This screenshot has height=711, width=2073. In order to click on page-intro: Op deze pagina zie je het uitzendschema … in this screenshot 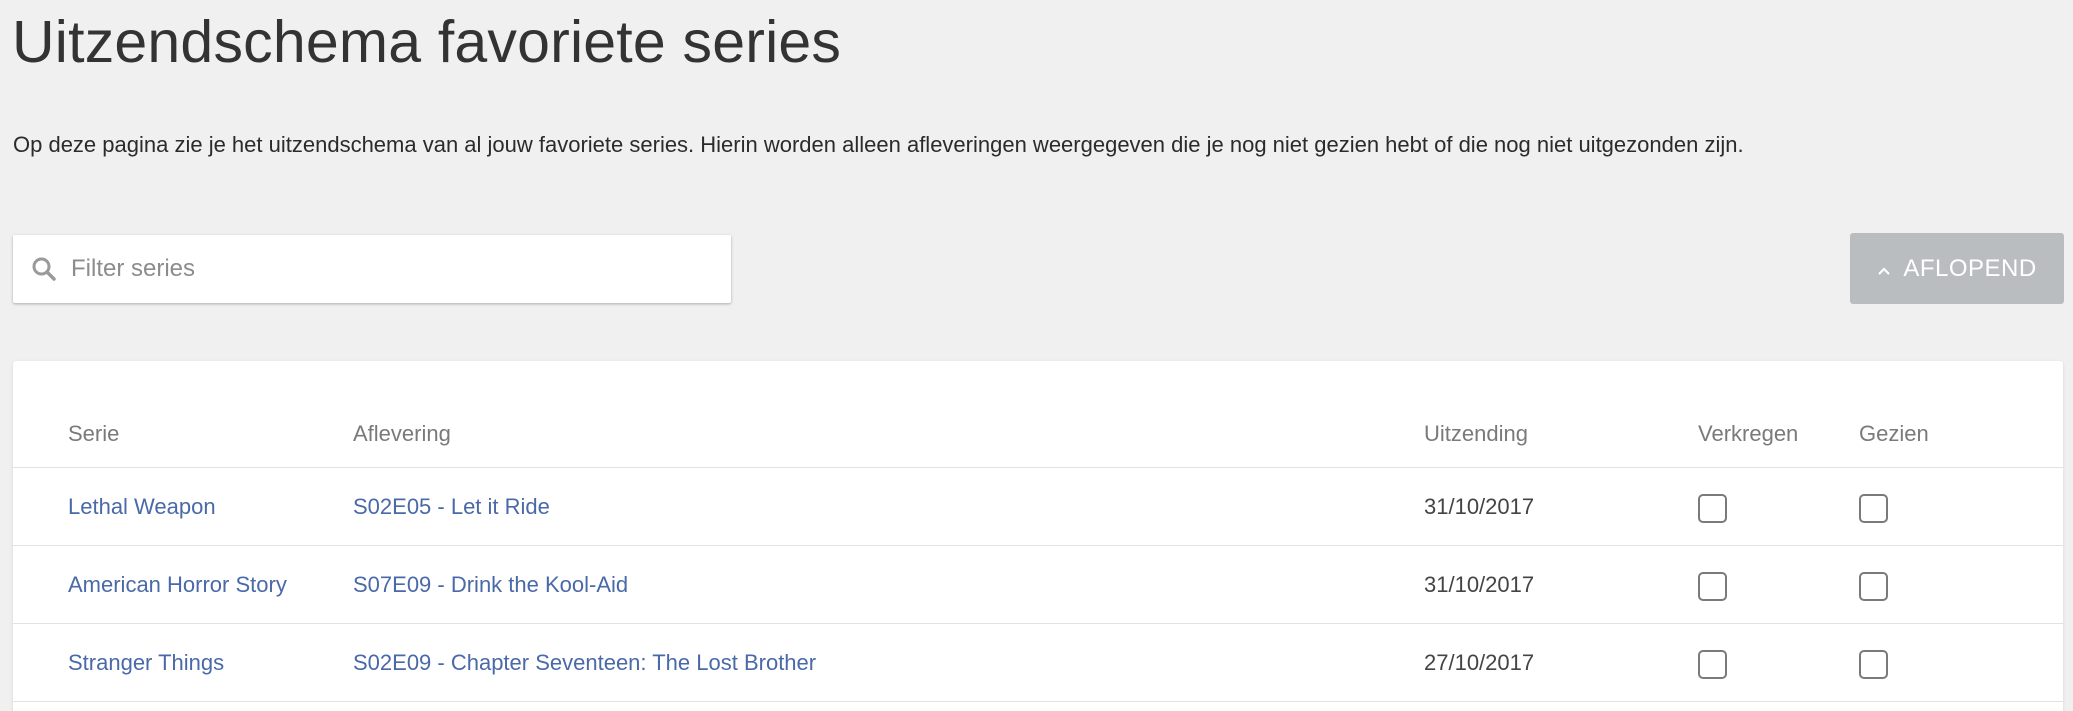, I will do `click(878, 144)`.